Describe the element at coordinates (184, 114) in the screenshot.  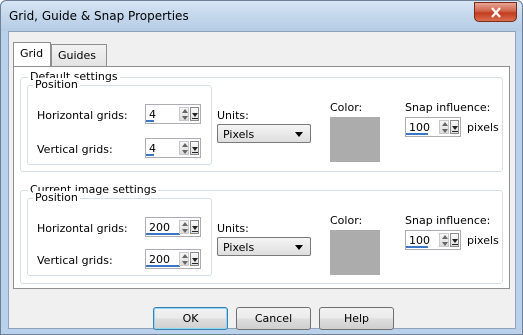
I see `default-horizontal-arrows` at that location.